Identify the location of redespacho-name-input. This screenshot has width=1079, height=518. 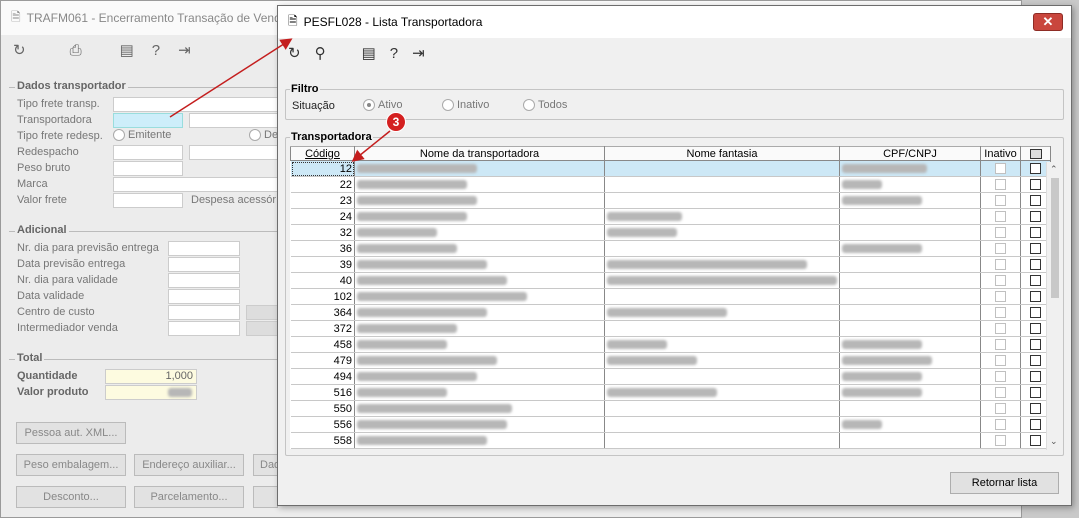
(233, 152).